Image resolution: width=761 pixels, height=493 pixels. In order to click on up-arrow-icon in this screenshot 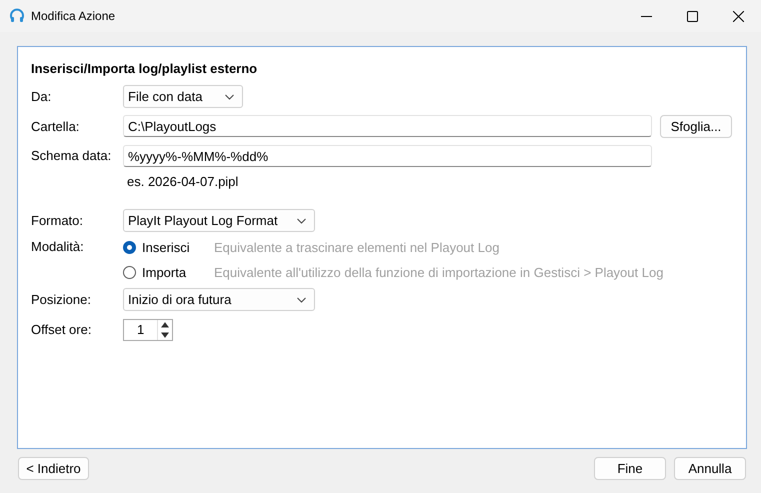, I will do `click(165, 325)`.